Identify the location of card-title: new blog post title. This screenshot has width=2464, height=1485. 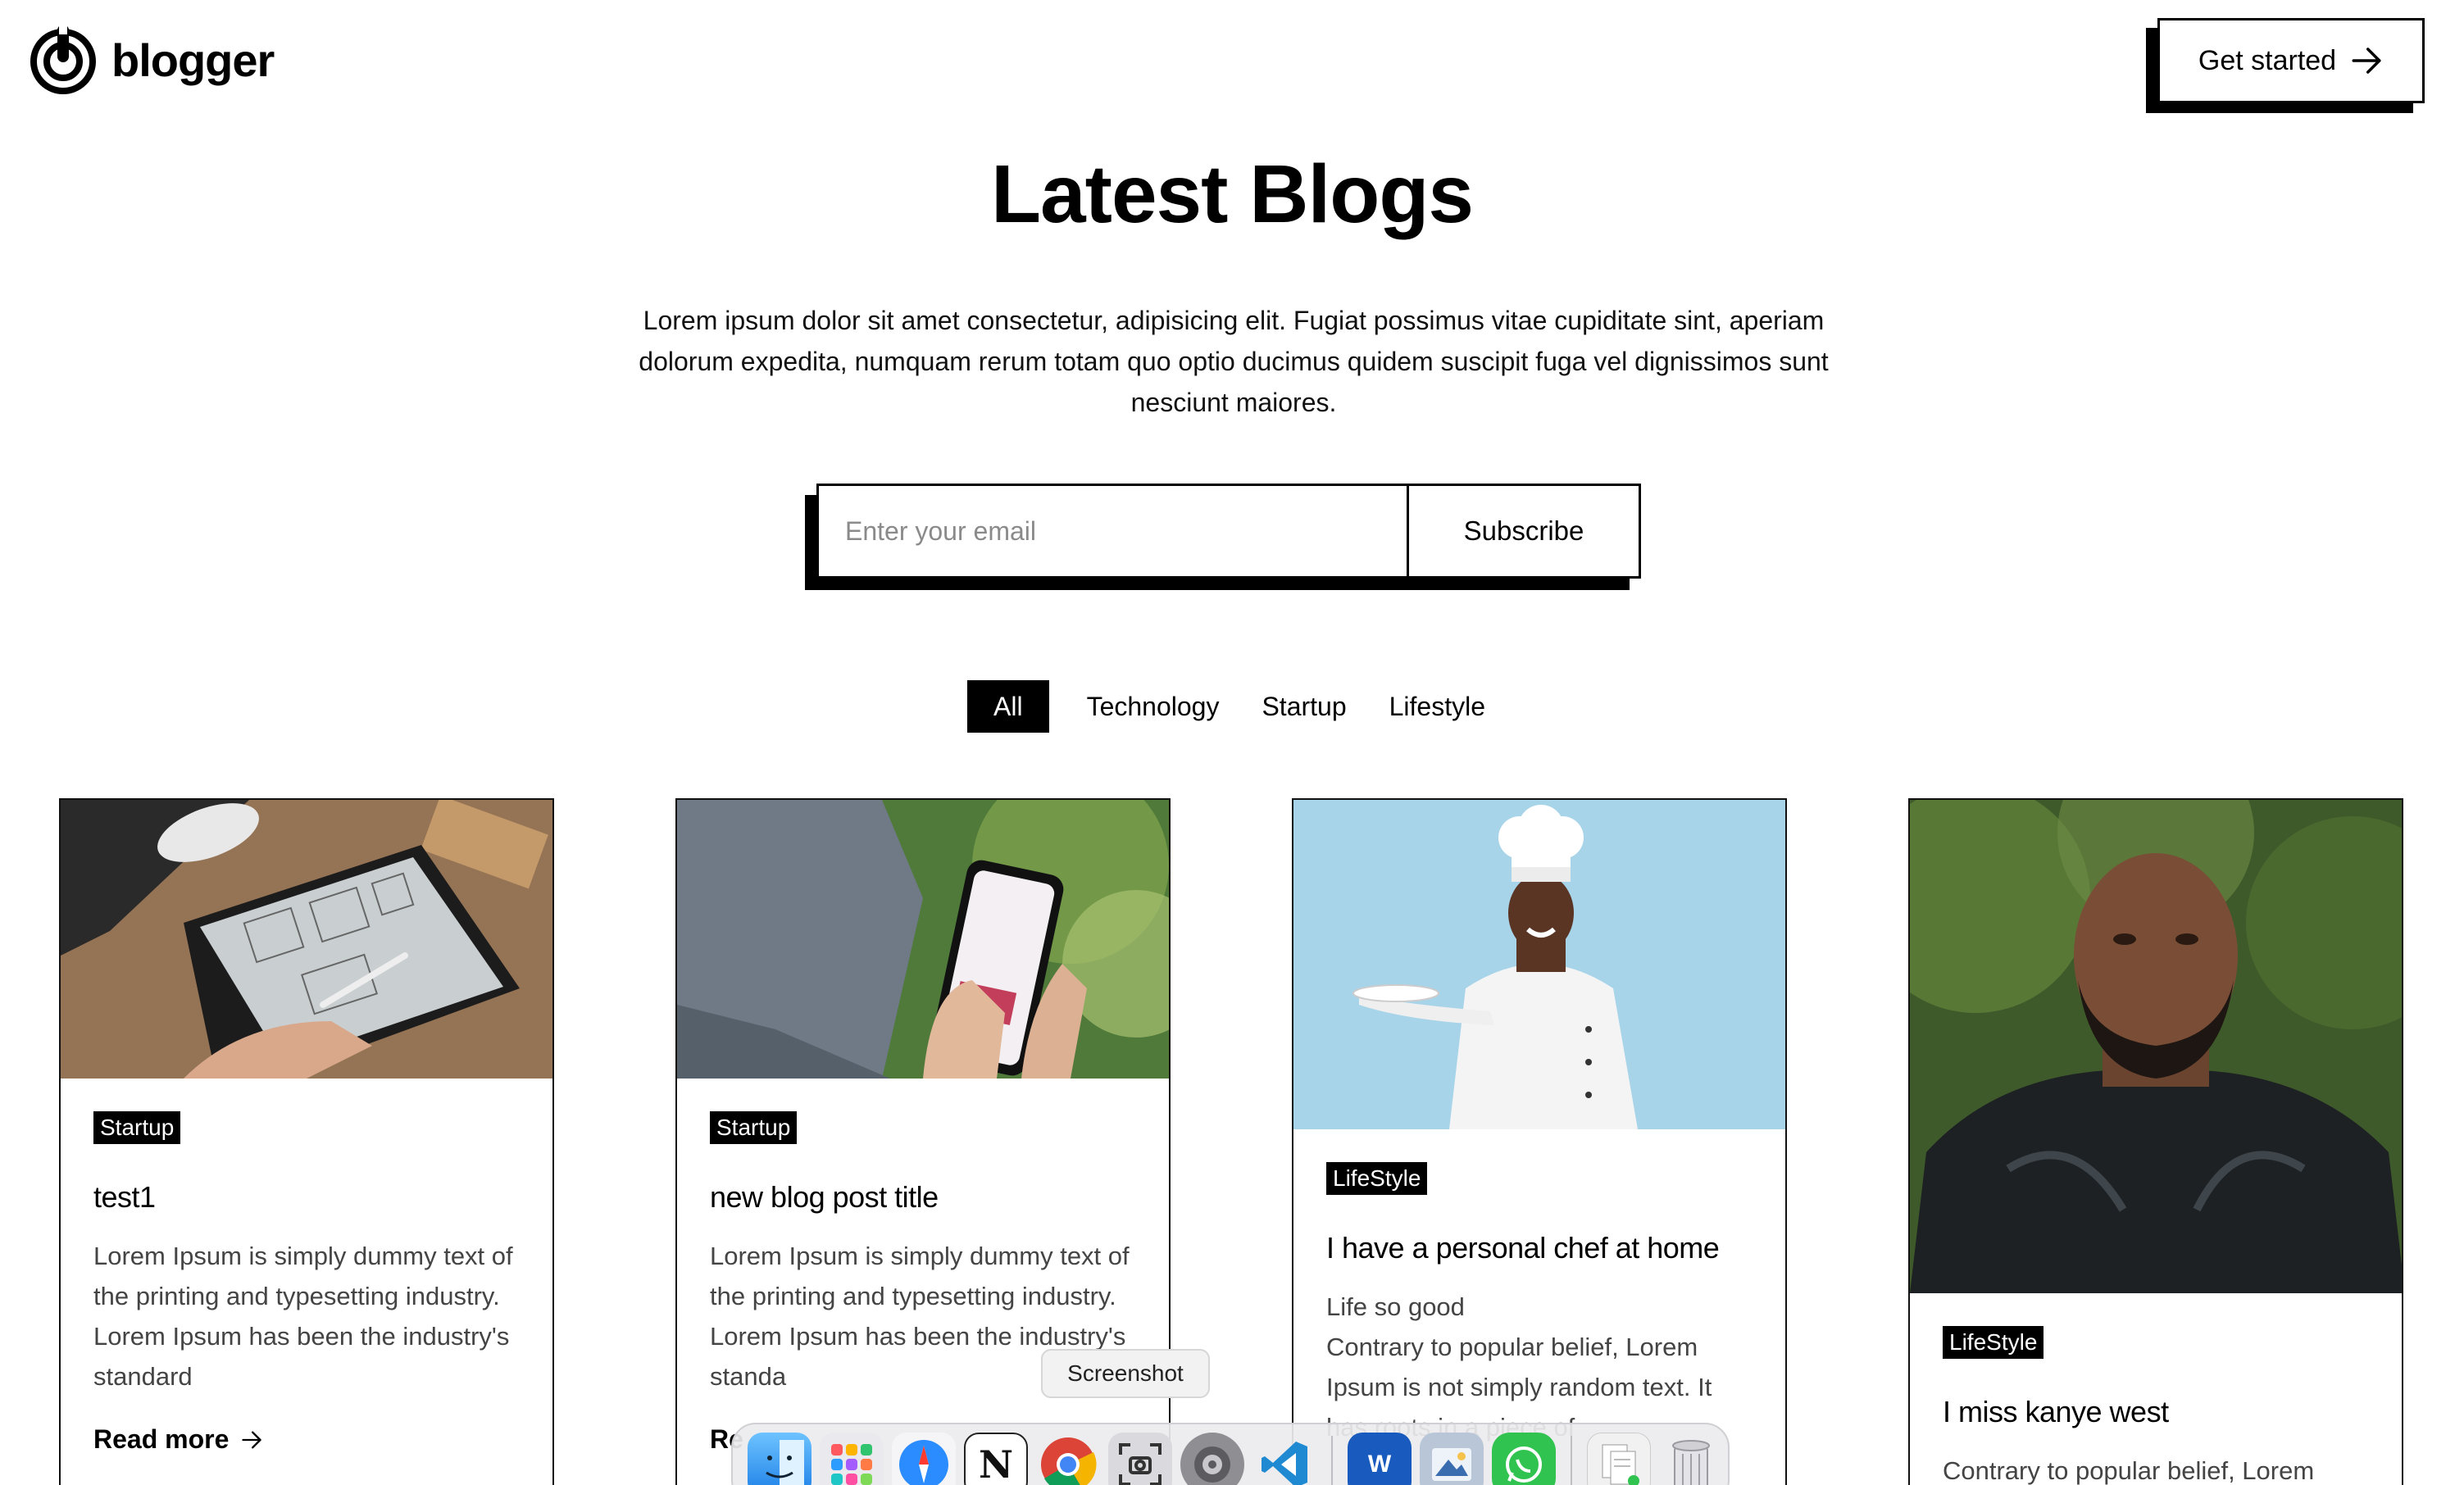
(923, 1198).